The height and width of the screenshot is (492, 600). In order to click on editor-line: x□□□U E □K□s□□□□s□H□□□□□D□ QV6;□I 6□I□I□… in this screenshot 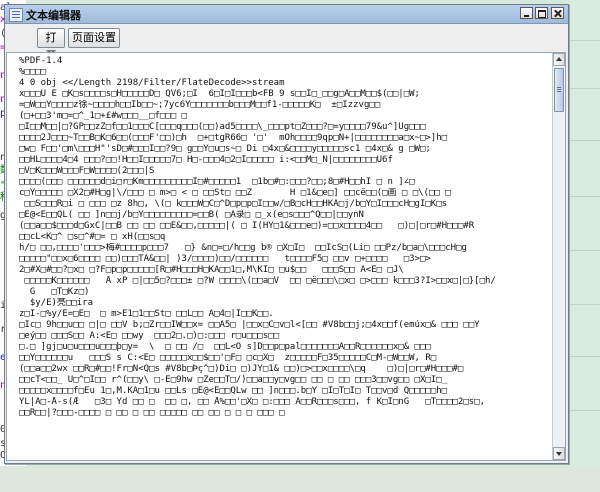, I will do `click(219, 94)`.